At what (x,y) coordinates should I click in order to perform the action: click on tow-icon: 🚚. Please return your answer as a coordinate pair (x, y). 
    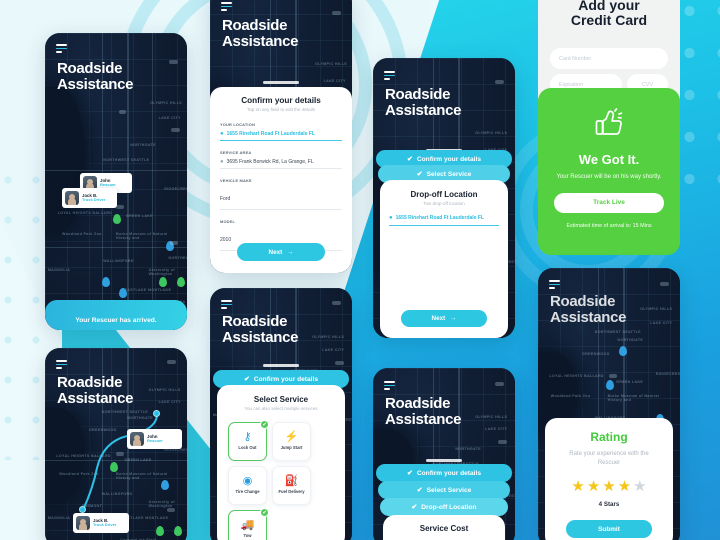
    Looking at the image, I should click on (247, 525).